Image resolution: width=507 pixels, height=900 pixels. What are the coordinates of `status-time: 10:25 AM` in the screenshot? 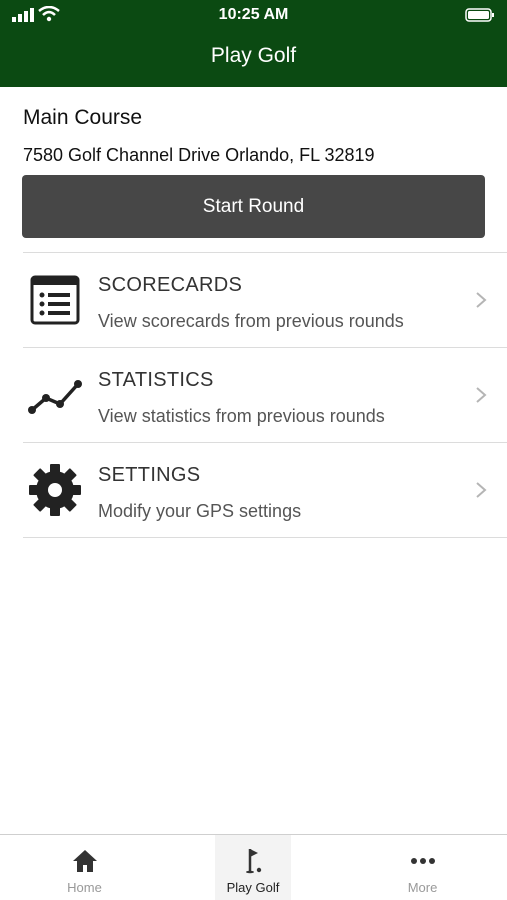 It's located at (253, 14).